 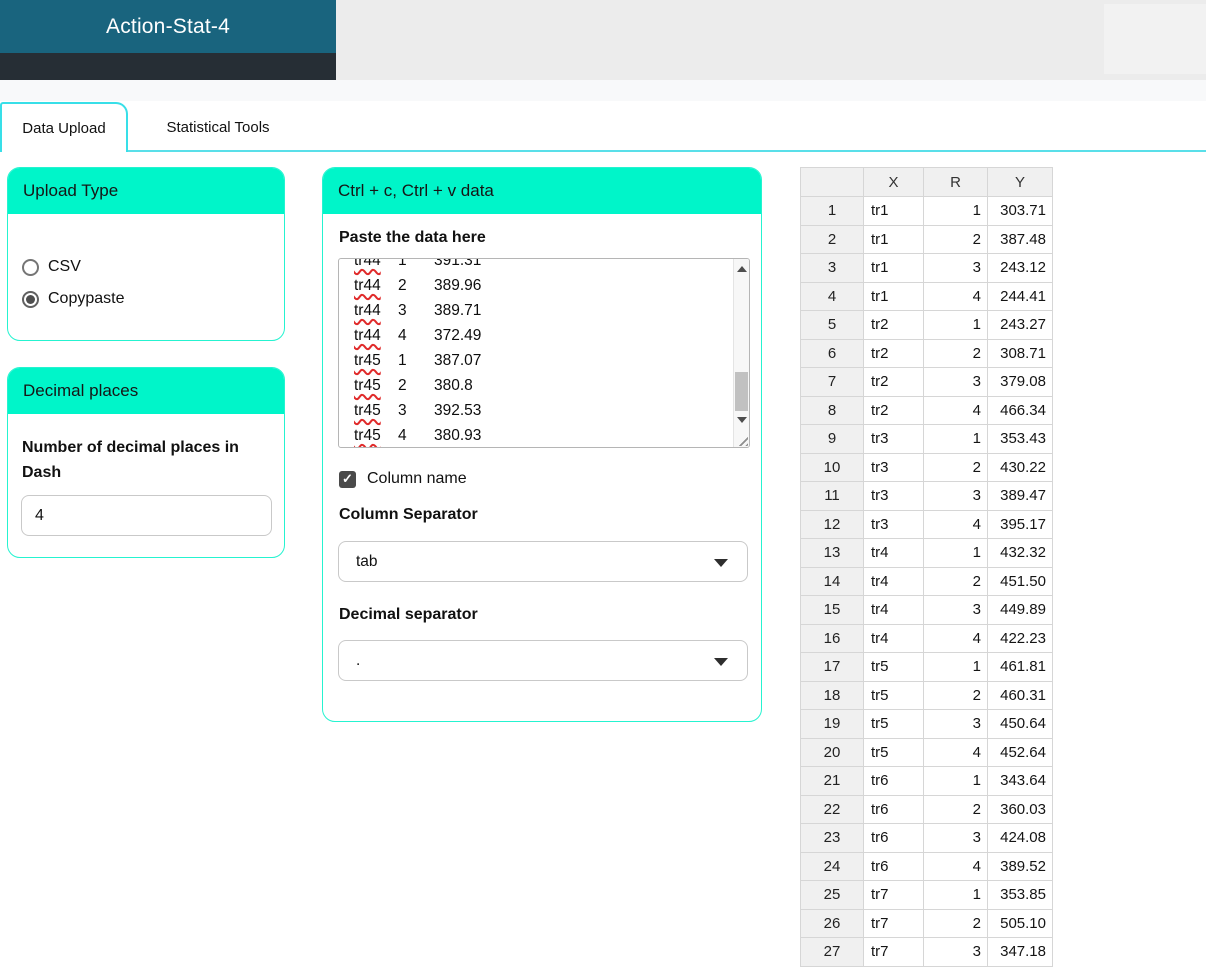 I want to click on data-cell: 449.89, so click(x=1020, y=610).